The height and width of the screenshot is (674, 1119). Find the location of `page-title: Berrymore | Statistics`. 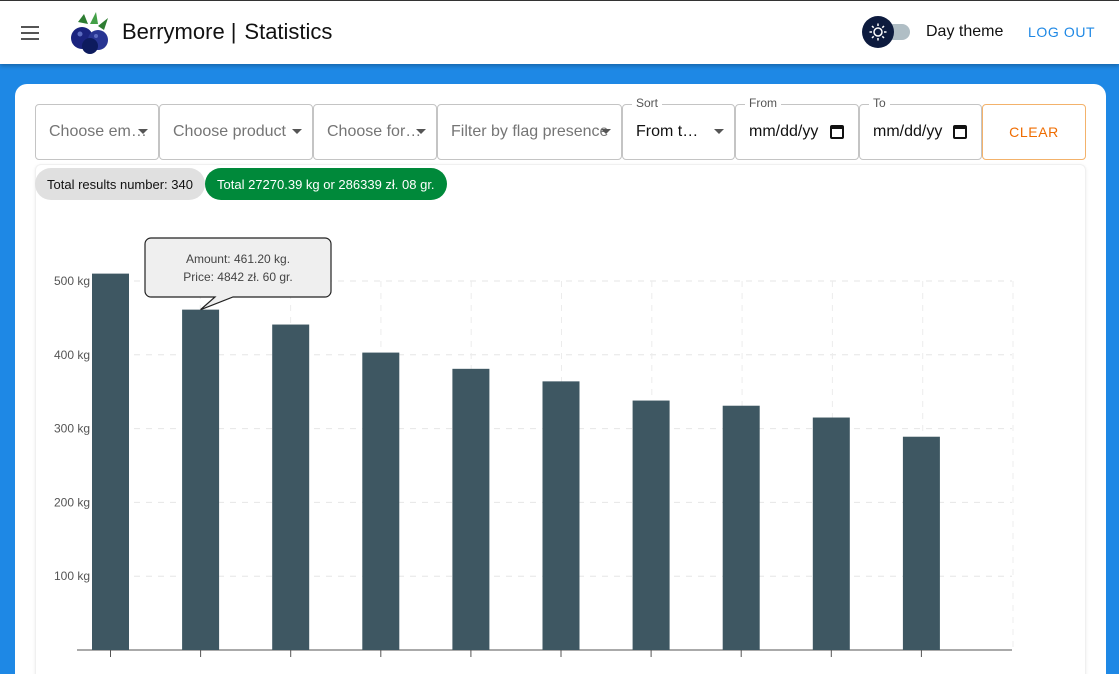

page-title: Berrymore | Statistics is located at coordinates (227, 32).